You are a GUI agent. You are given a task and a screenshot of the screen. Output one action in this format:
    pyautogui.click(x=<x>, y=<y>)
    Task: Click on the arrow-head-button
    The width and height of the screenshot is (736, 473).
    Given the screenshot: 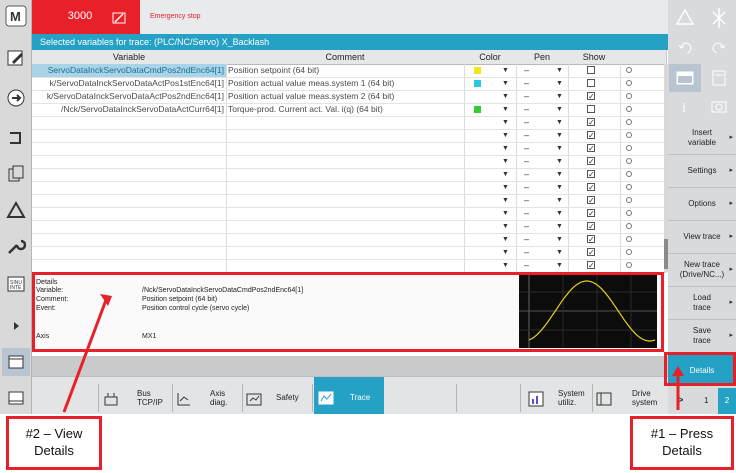 What is the action you would take?
    pyautogui.click(x=678, y=371)
    